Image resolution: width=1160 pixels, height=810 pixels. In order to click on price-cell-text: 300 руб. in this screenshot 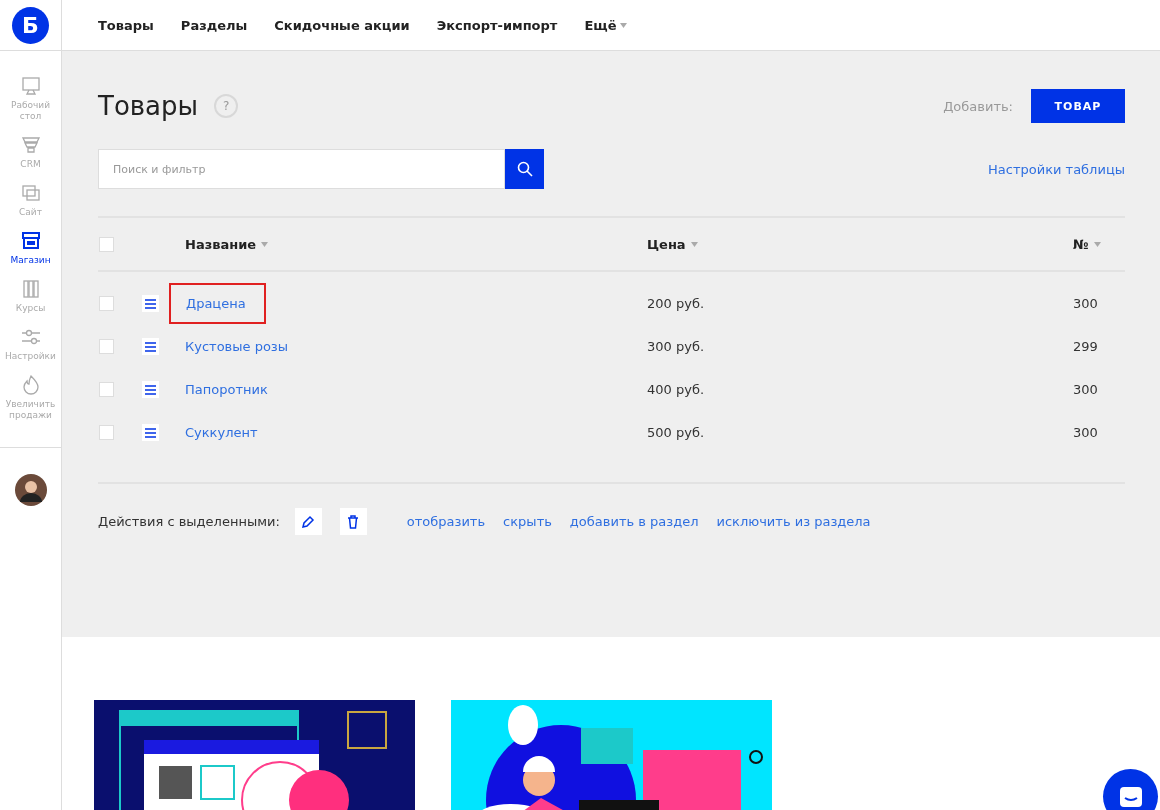, I will do `click(676, 346)`.